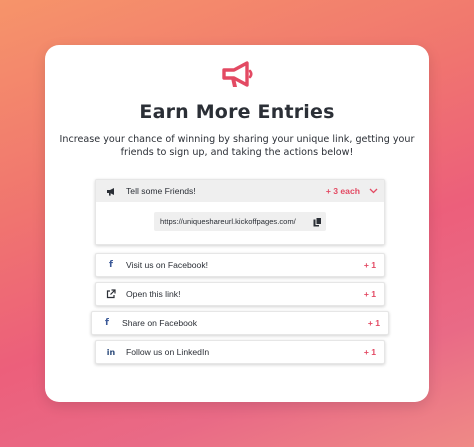 The width and height of the screenshot is (474, 447). Describe the element at coordinates (240, 191) in the screenshot. I see `entry-header-tell-friends: Tell some Friends! + 3 each` at that location.